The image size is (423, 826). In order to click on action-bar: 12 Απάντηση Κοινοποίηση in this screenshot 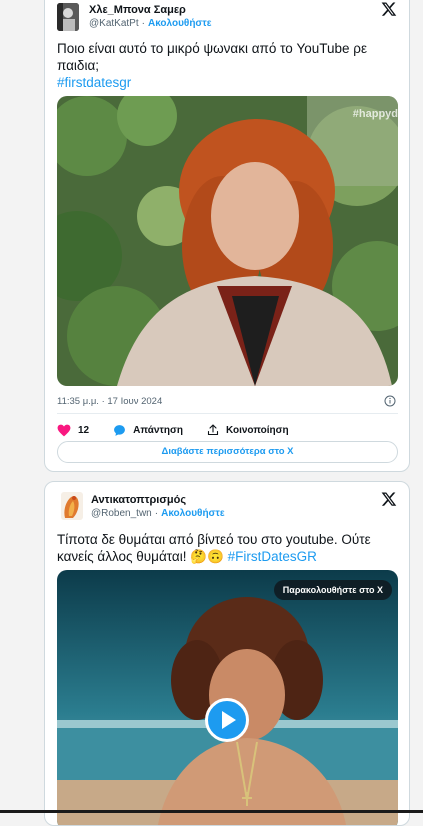, I will do `click(185, 430)`.